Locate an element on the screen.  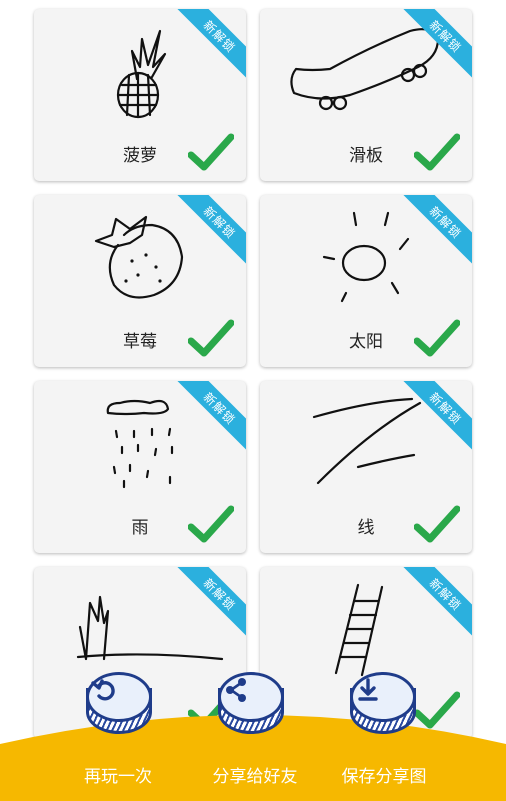
card-strawberry: 草莓 新解锁 is located at coordinates (140, 281).